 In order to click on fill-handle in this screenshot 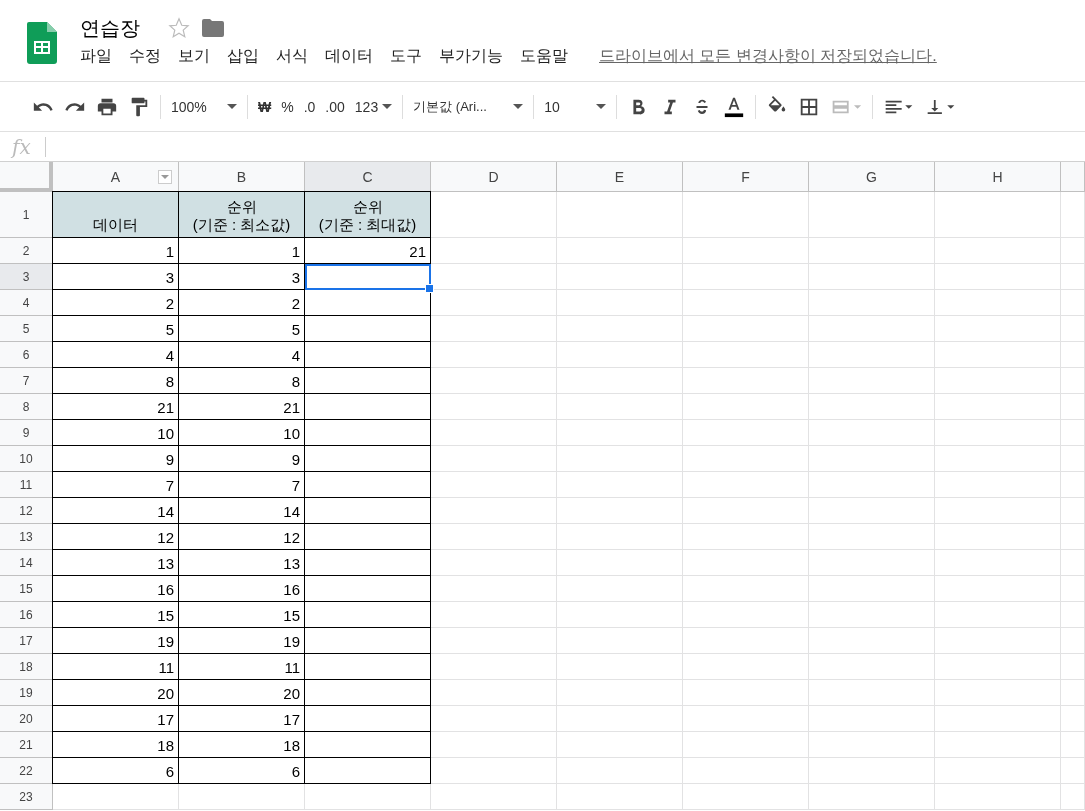, I will do `click(429, 288)`.